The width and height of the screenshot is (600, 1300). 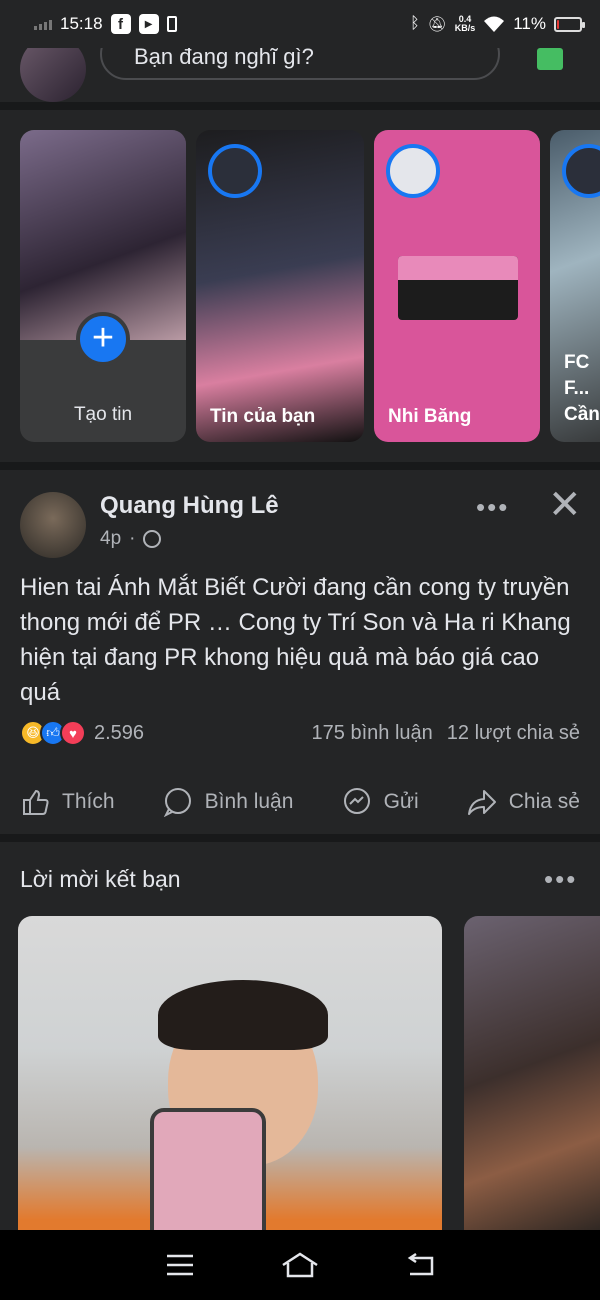 I want to click on battery-saver-icon, so click(x=171, y=24).